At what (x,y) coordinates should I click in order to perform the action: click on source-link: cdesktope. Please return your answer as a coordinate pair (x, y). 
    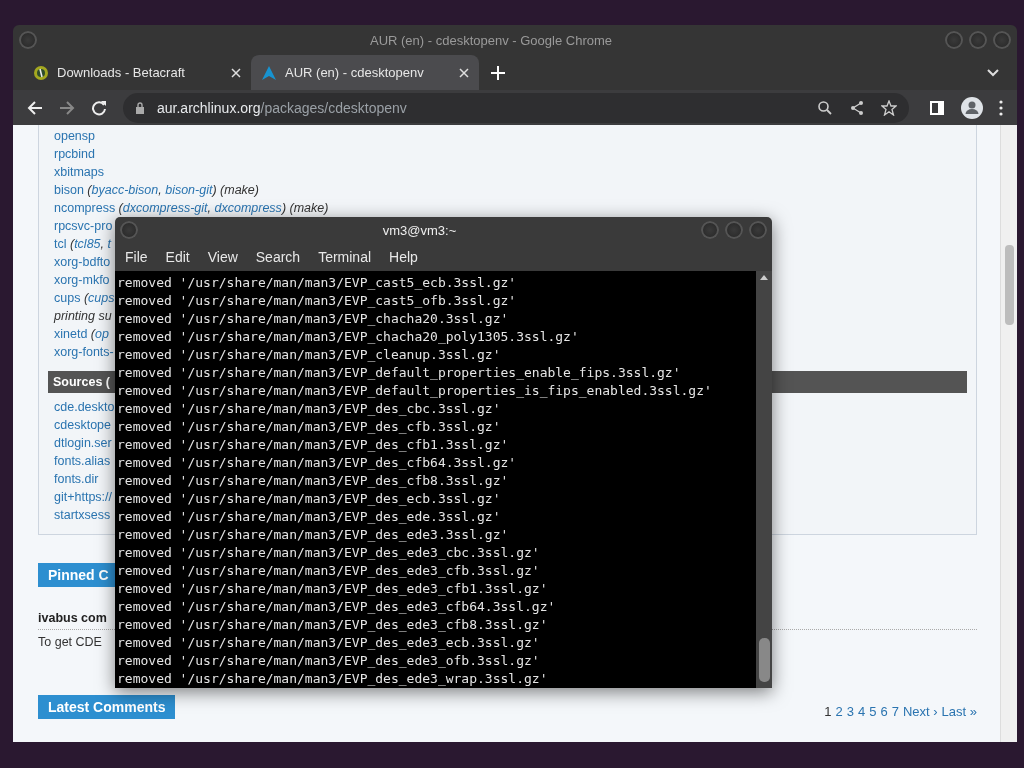
    Looking at the image, I should click on (82, 425).